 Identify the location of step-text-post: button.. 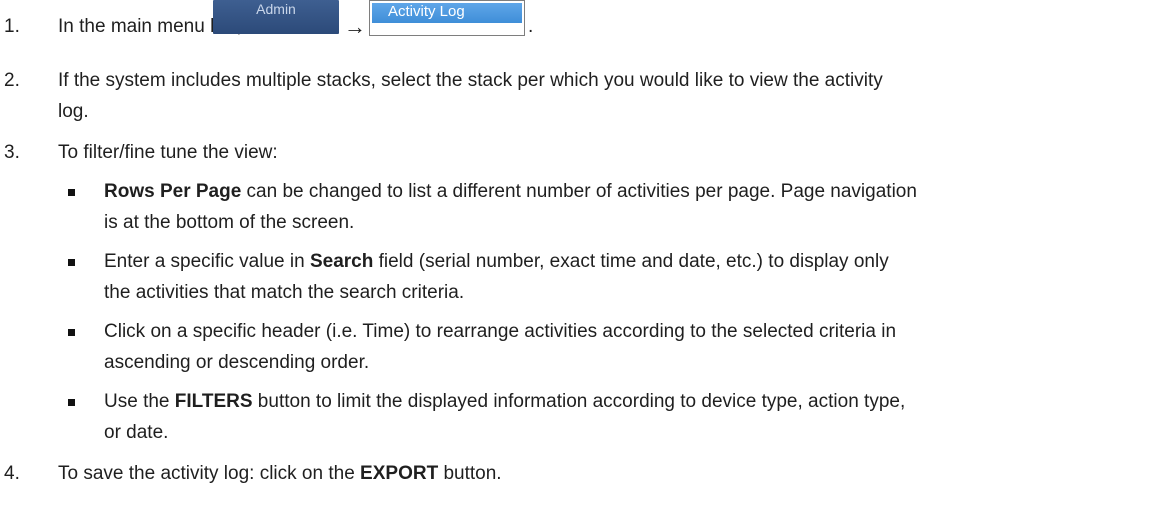
(470, 473).